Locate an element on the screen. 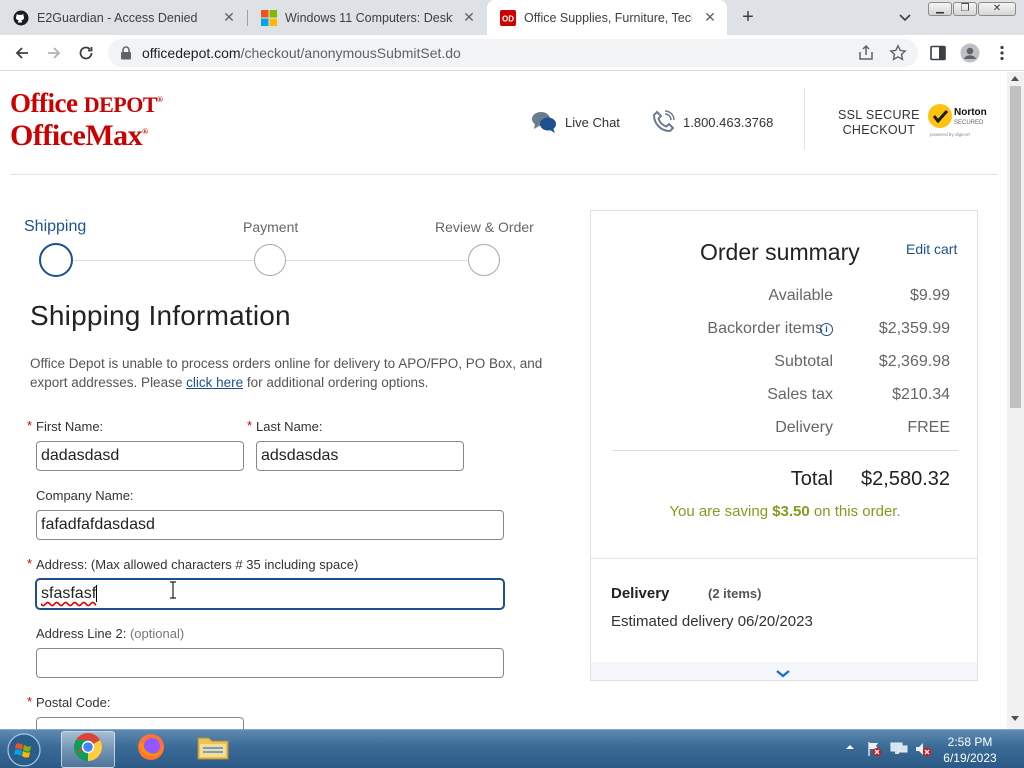 This screenshot has height=768, width=1024. minimize-button: ▁ is located at coordinates (940, 9).